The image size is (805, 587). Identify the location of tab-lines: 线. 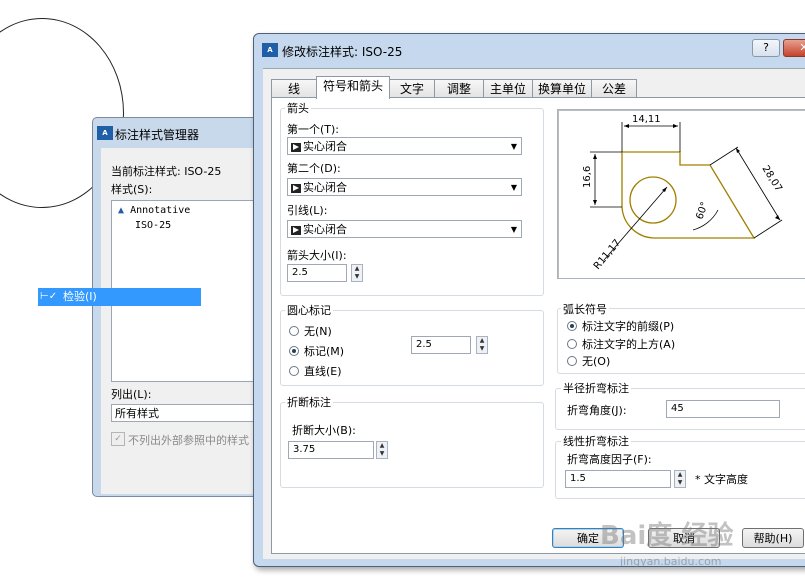
(294, 88).